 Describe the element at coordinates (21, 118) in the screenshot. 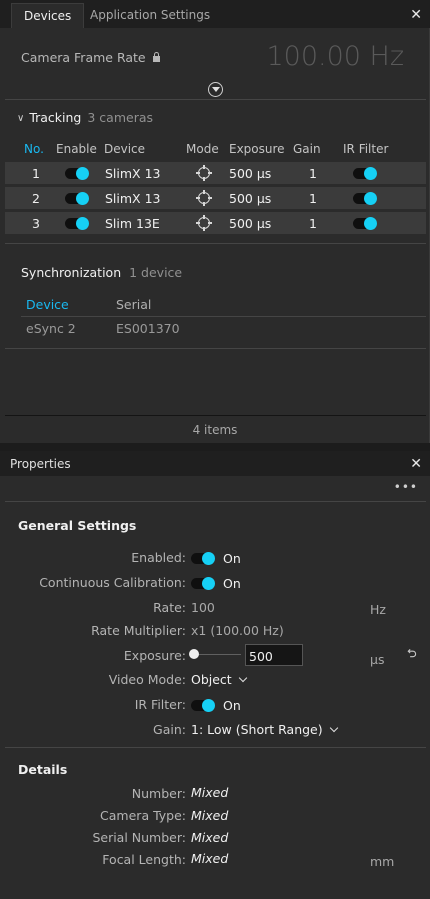

I see `chevron-down-icon: ∨` at that location.